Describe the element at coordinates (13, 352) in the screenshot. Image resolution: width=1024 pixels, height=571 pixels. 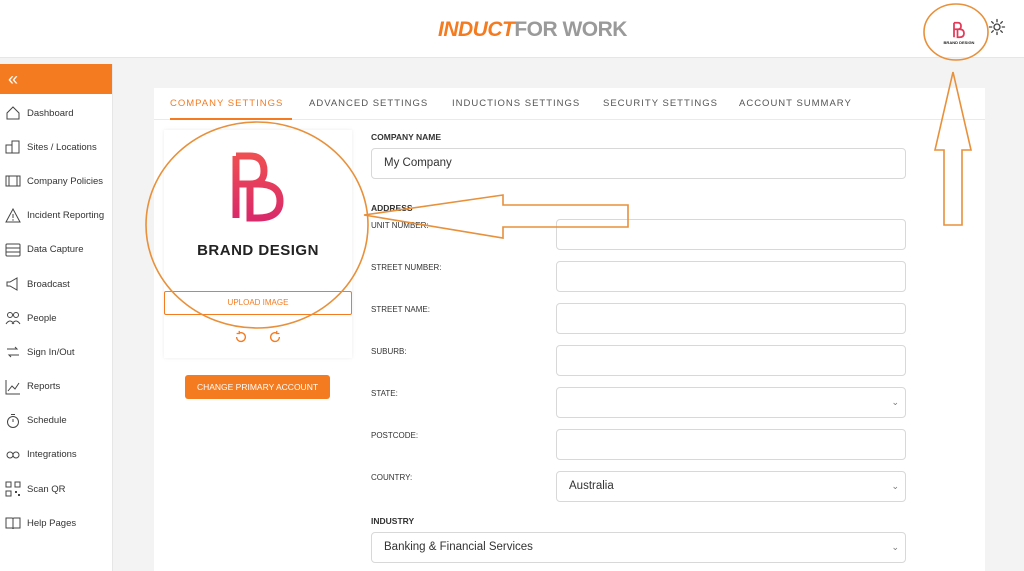
I see `sign-in-out-icon` at that location.